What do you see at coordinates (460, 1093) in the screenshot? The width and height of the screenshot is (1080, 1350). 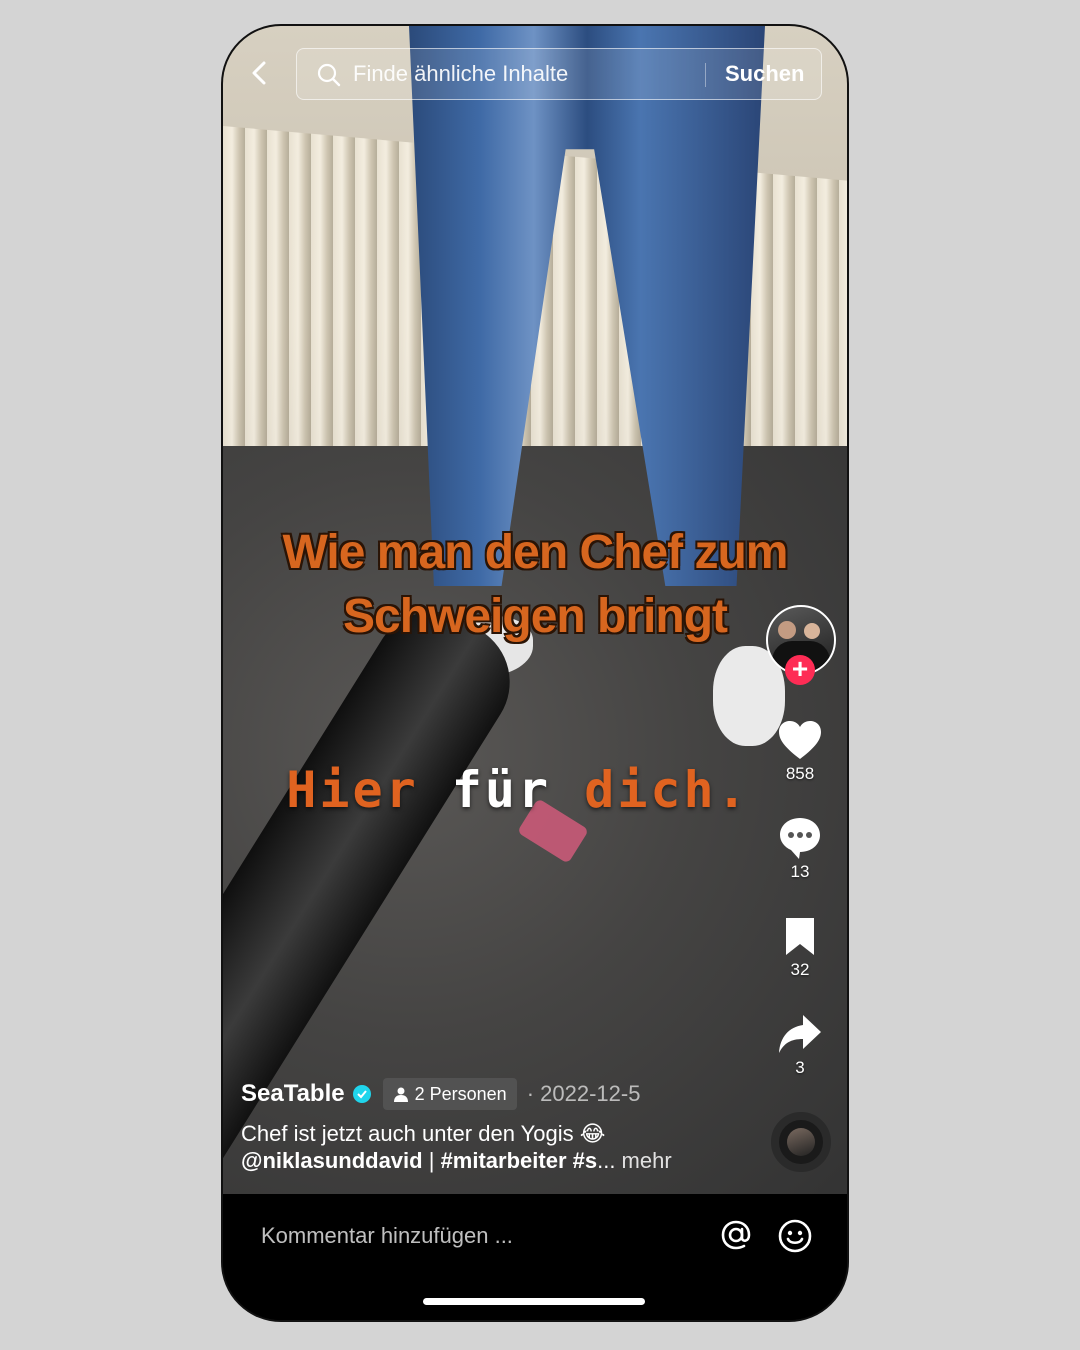 I see `people-tag-label: 2 Personen` at bounding box center [460, 1093].